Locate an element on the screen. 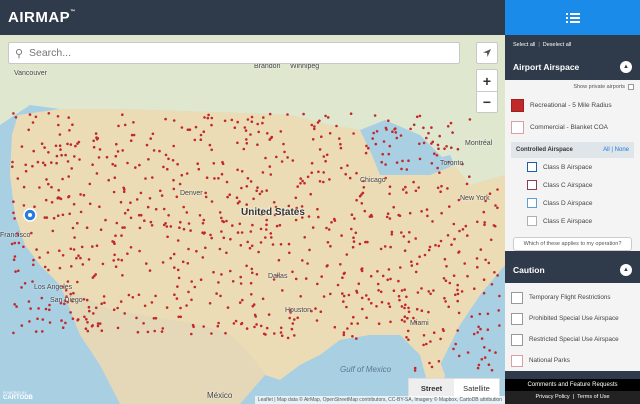  search-box: ⚲ is located at coordinates (234, 53).